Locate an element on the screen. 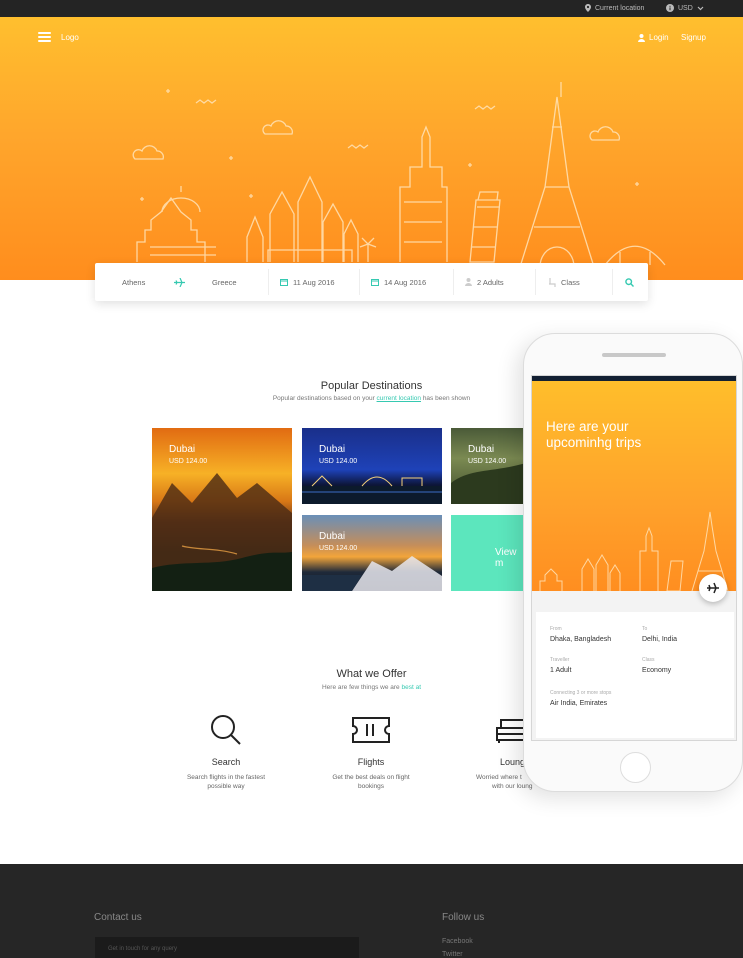 This screenshot has width=743, height=958. connecting-value: Air India, Emirates is located at coordinates (579, 703).